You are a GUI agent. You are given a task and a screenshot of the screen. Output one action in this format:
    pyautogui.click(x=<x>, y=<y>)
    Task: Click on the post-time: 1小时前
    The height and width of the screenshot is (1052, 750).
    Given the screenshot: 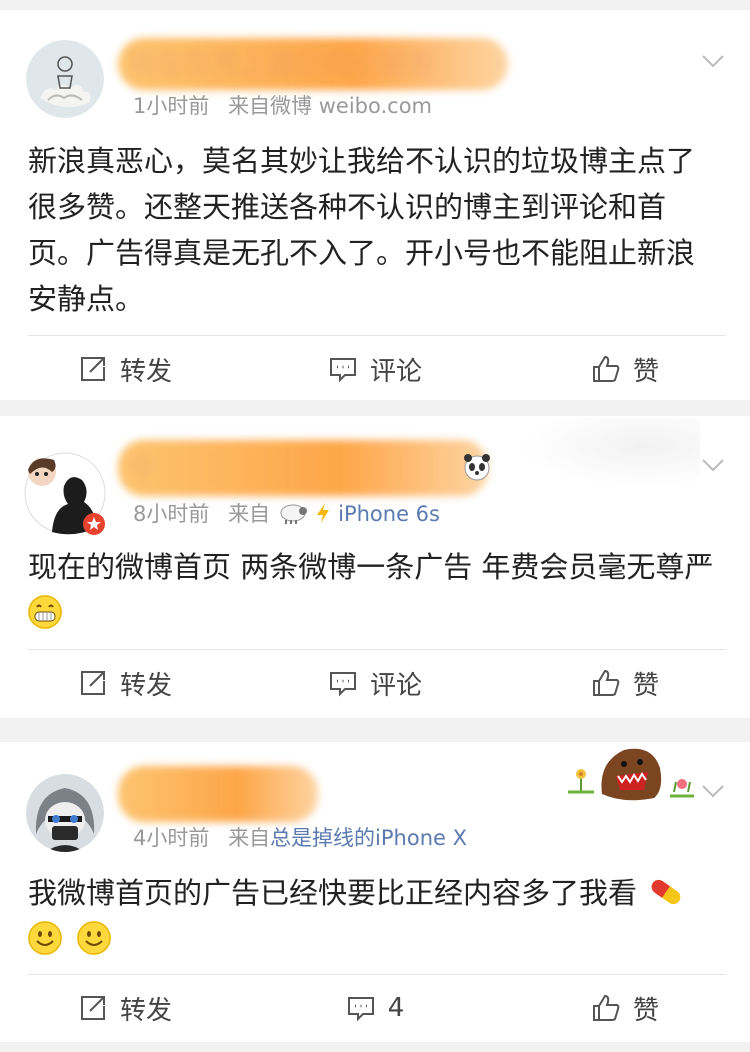 What is the action you would take?
    pyautogui.click(x=171, y=106)
    